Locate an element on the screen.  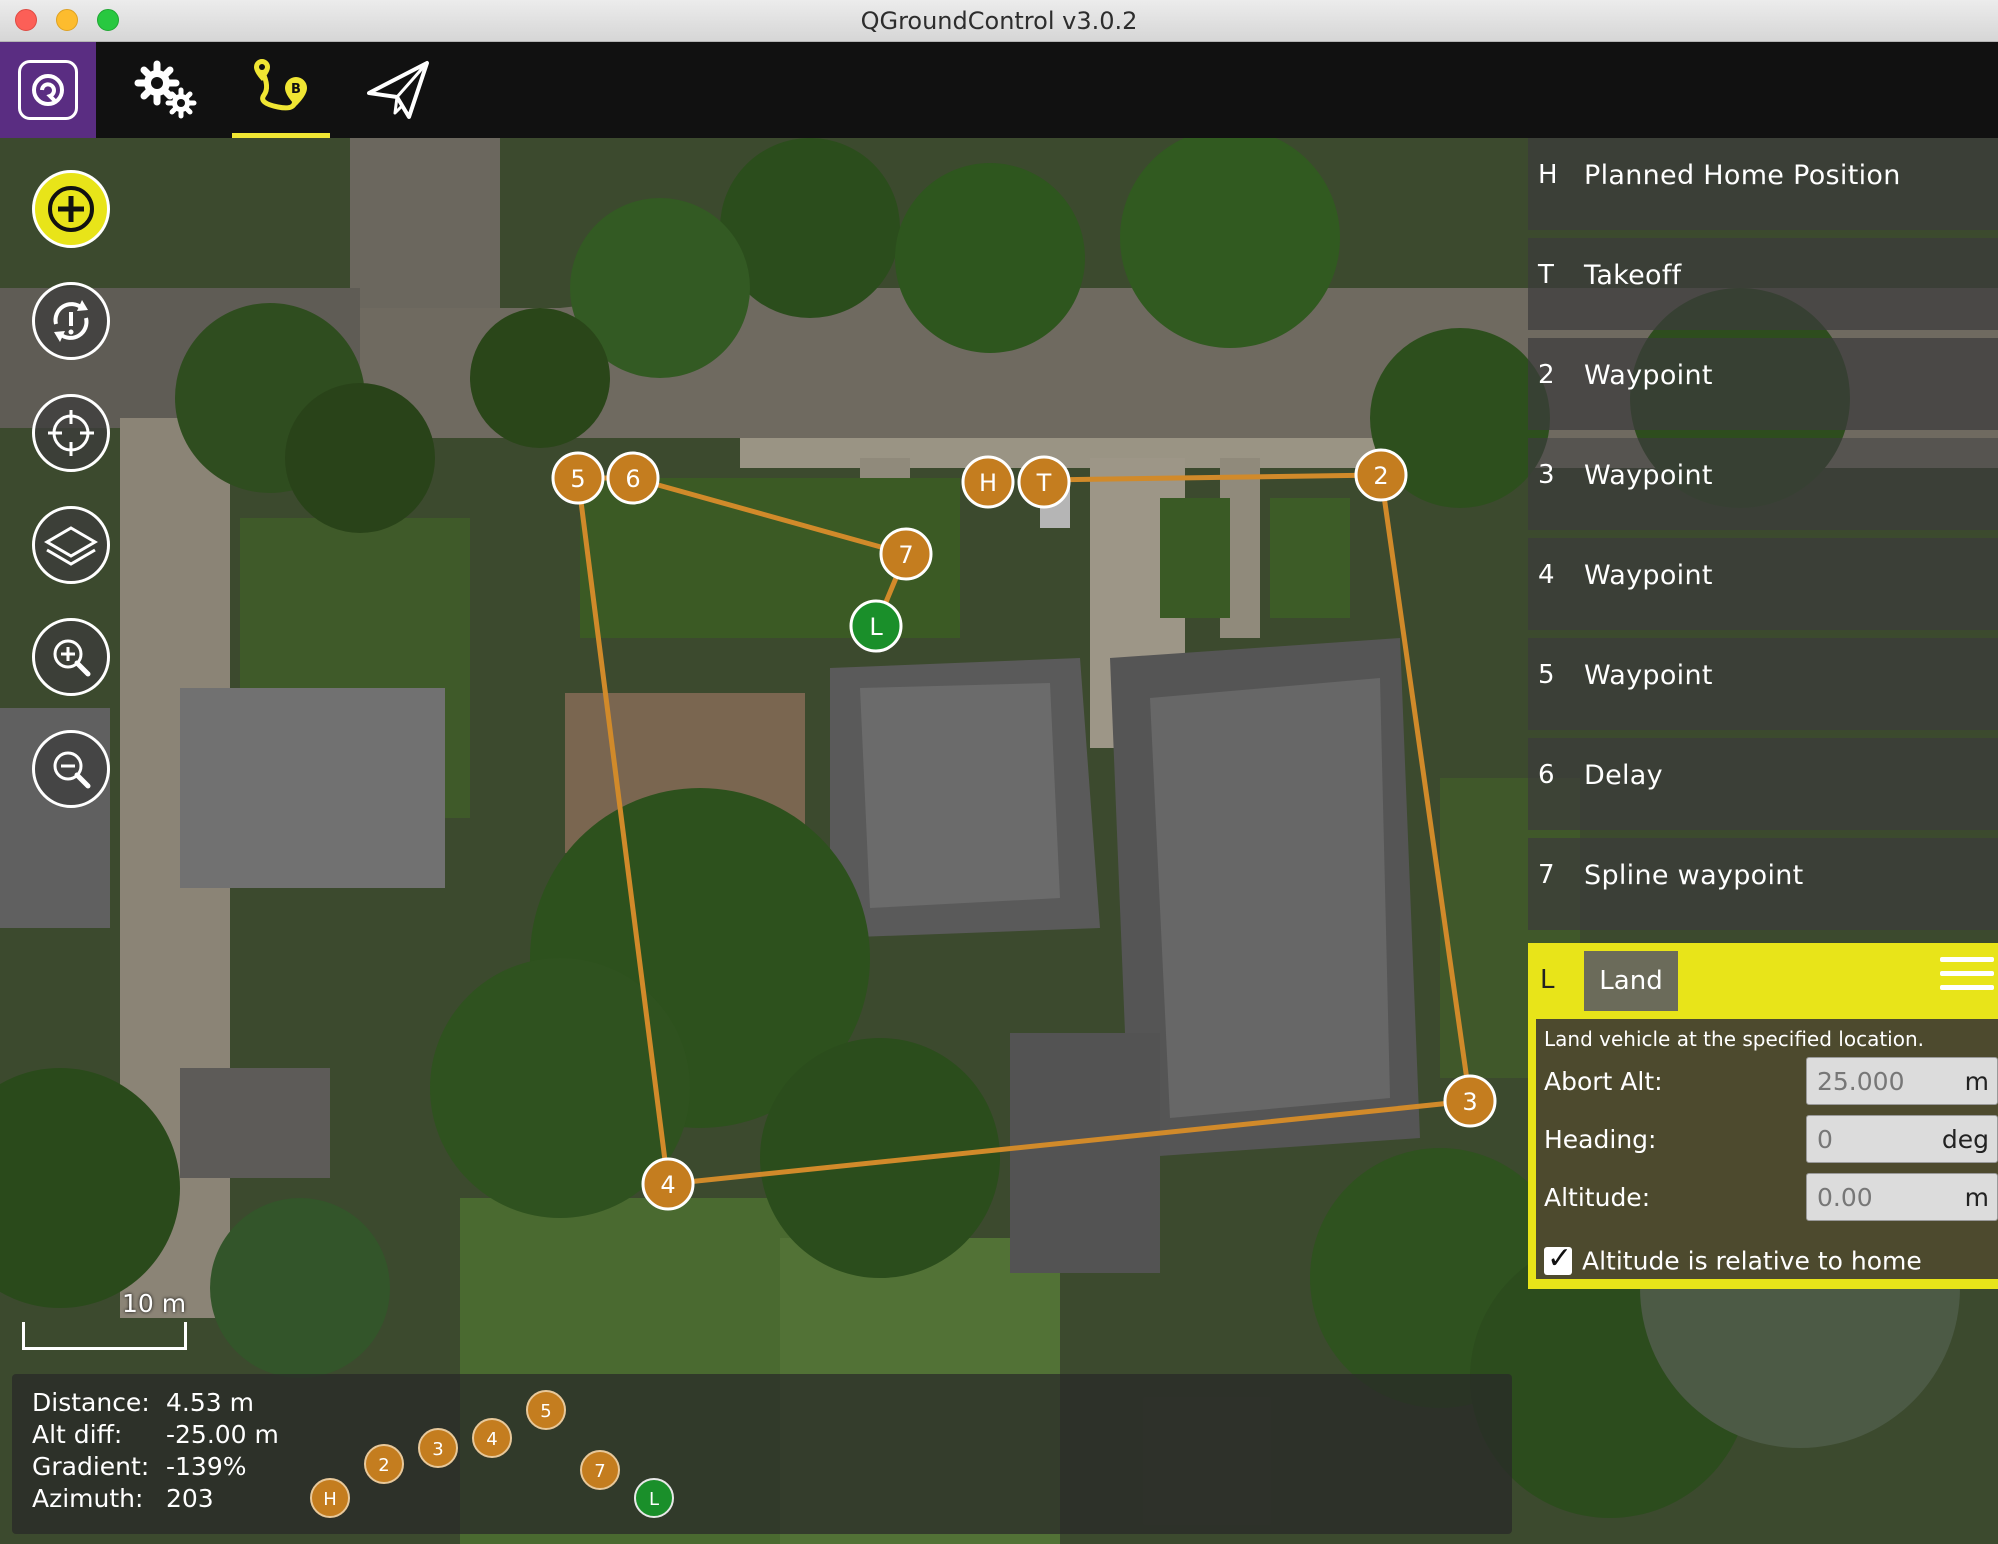
waypoint-marker-5-label: 5 is located at coordinates (577, 479).